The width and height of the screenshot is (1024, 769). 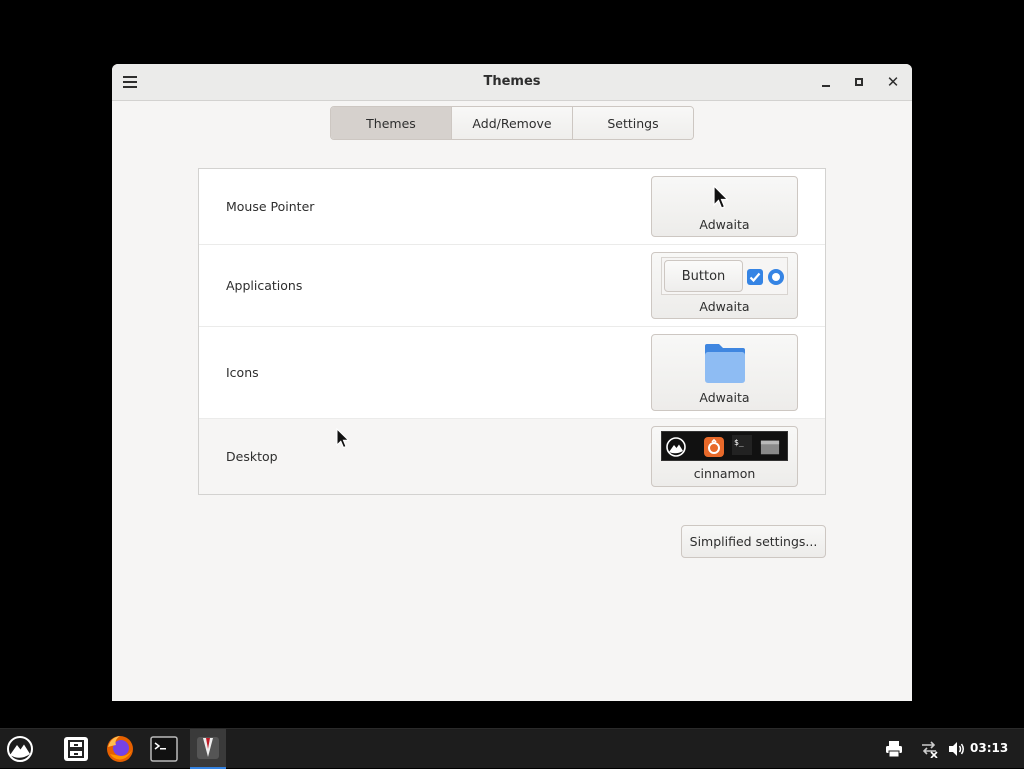 What do you see at coordinates (512, 207) in the screenshot?
I see `list-item: Mouse Pointer Adwaita` at bounding box center [512, 207].